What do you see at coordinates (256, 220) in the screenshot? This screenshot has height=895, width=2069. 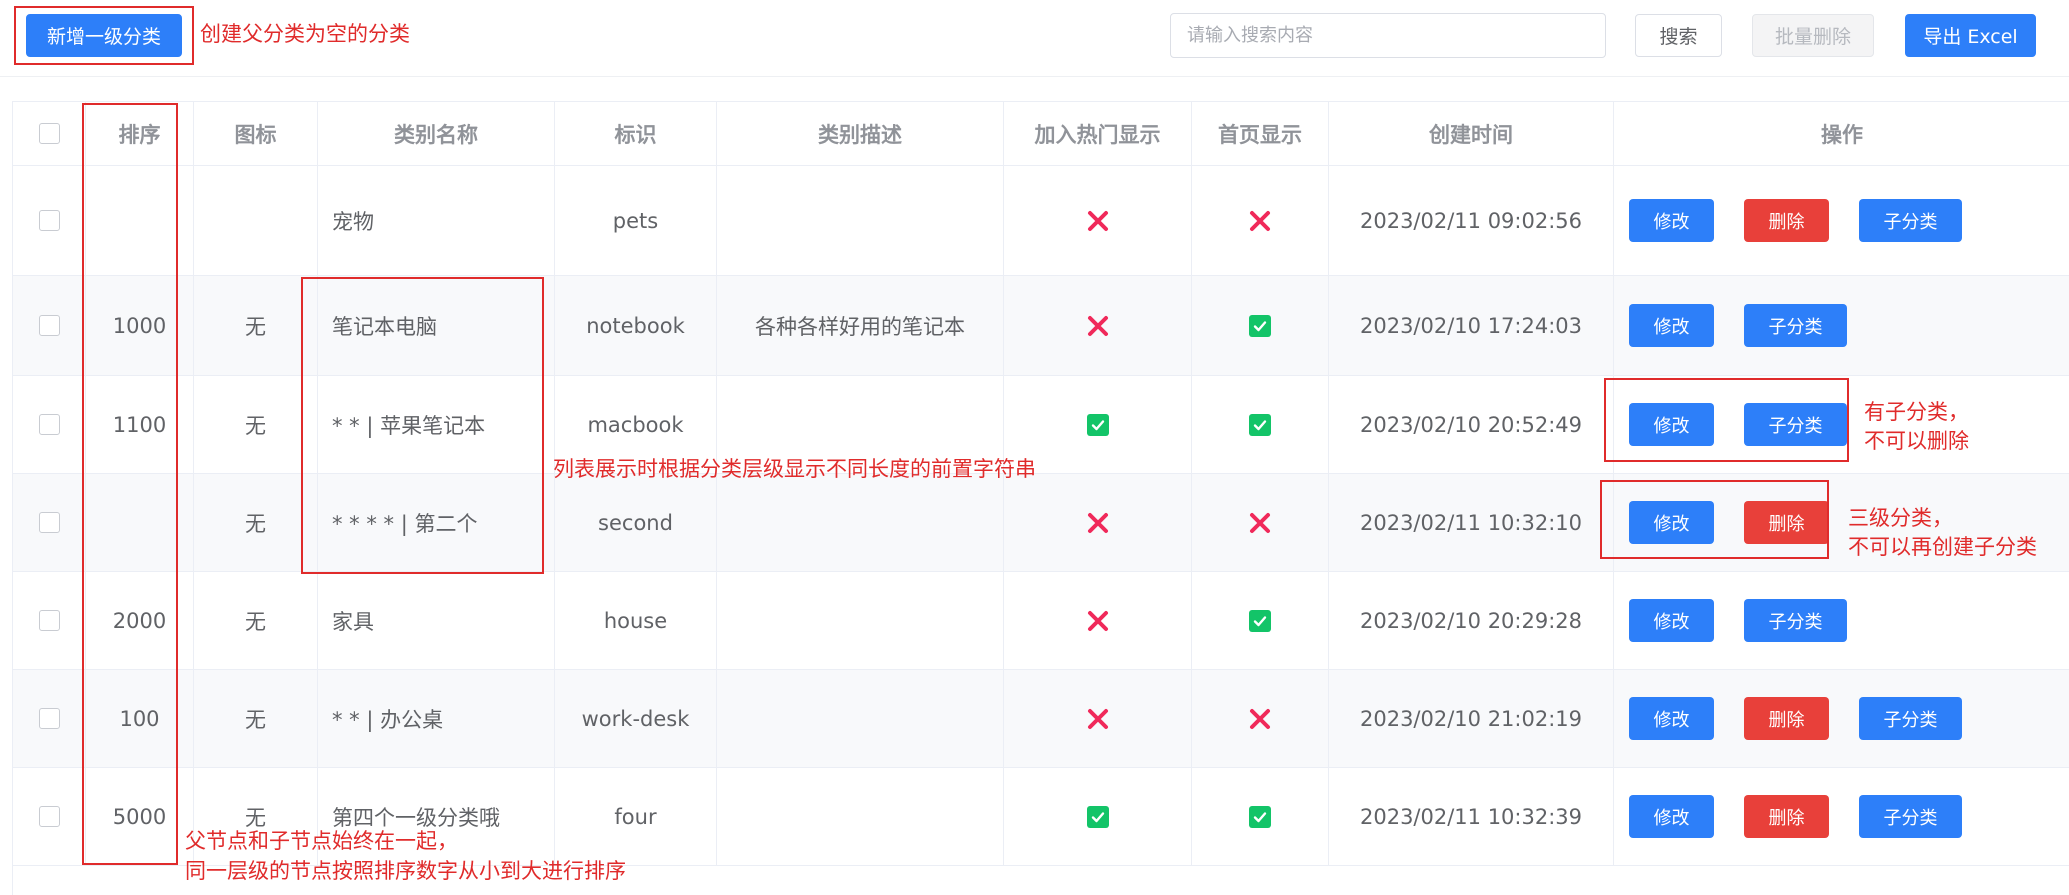 I see `cell-icon` at bounding box center [256, 220].